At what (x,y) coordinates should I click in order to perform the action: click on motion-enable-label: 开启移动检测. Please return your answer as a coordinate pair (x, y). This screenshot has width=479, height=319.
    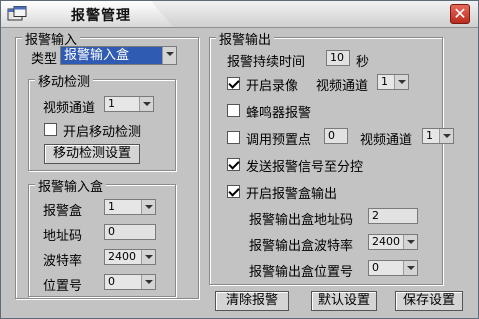
    Looking at the image, I should click on (102, 132).